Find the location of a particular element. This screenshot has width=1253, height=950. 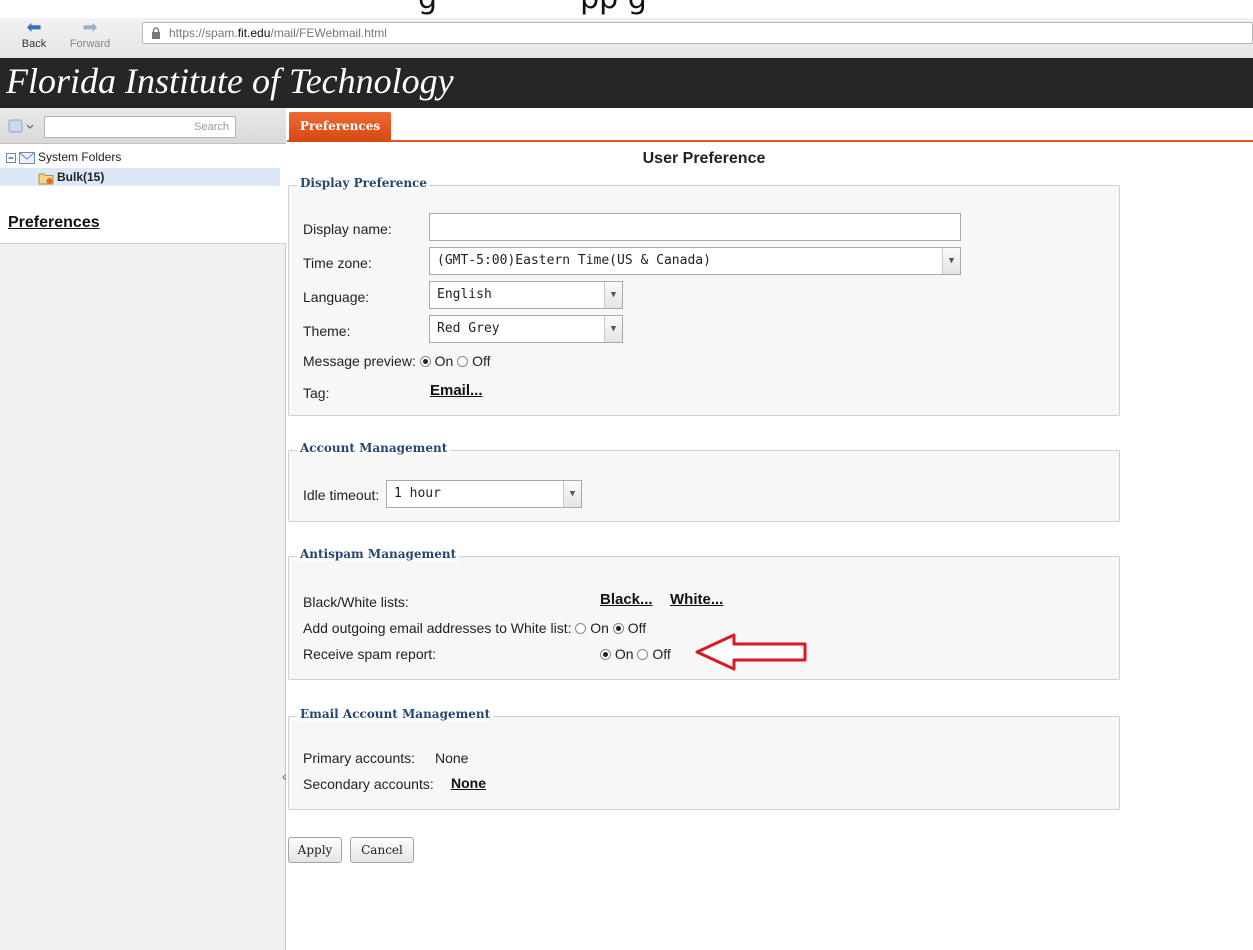

message-preview-row: Message preview: On Off is located at coordinates (397, 361).